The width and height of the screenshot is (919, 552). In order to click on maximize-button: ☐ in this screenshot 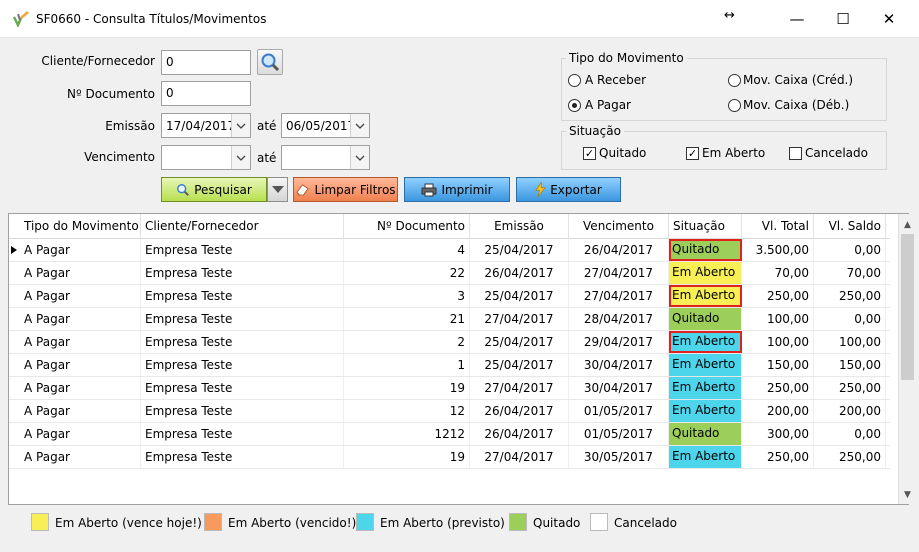, I will do `click(843, 19)`.